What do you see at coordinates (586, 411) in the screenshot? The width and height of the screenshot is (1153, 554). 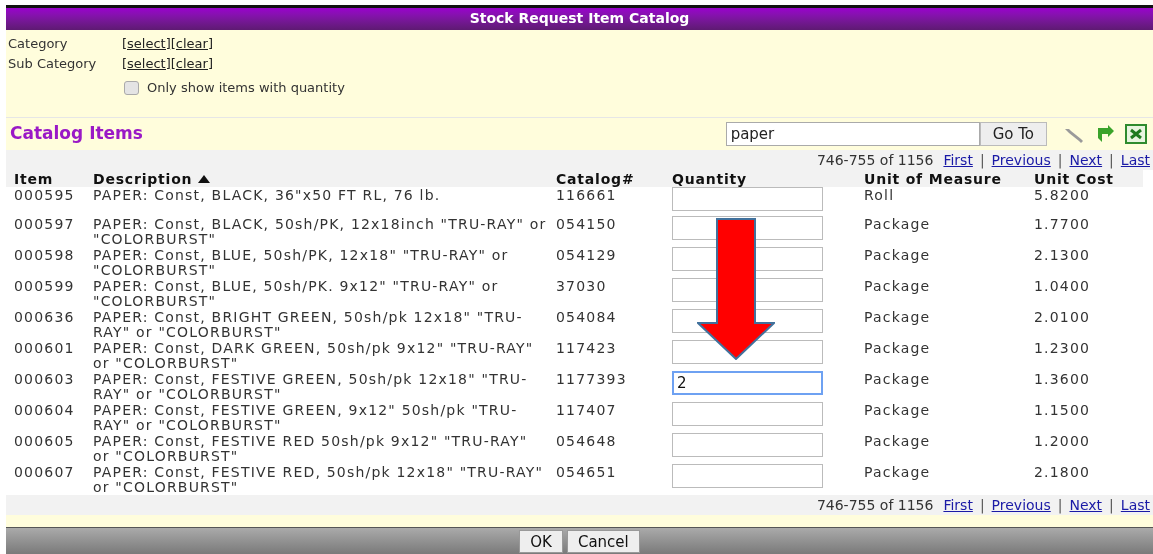 I see `table-cell-text: 117407` at bounding box center [586, 411].